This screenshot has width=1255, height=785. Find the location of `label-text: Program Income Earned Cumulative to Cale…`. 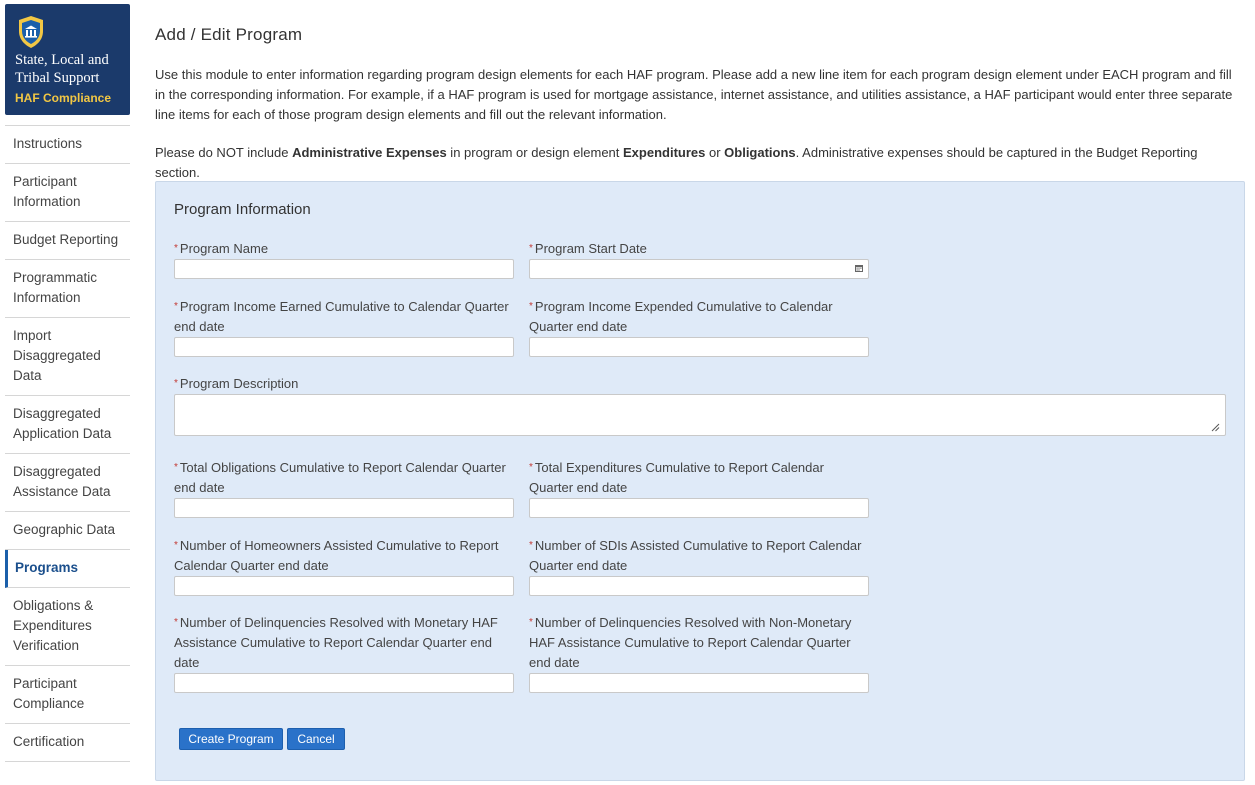

label-text: Program Income Earned Cumulative to Cale… is located at coordinates (341, 316).